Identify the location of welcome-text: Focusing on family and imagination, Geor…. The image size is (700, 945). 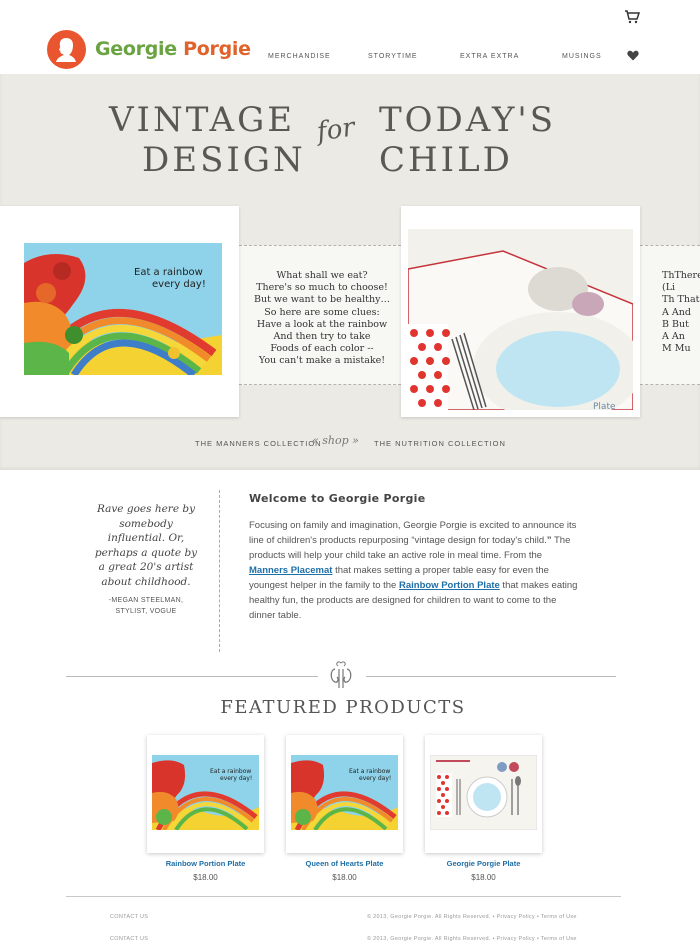
(414, 570).